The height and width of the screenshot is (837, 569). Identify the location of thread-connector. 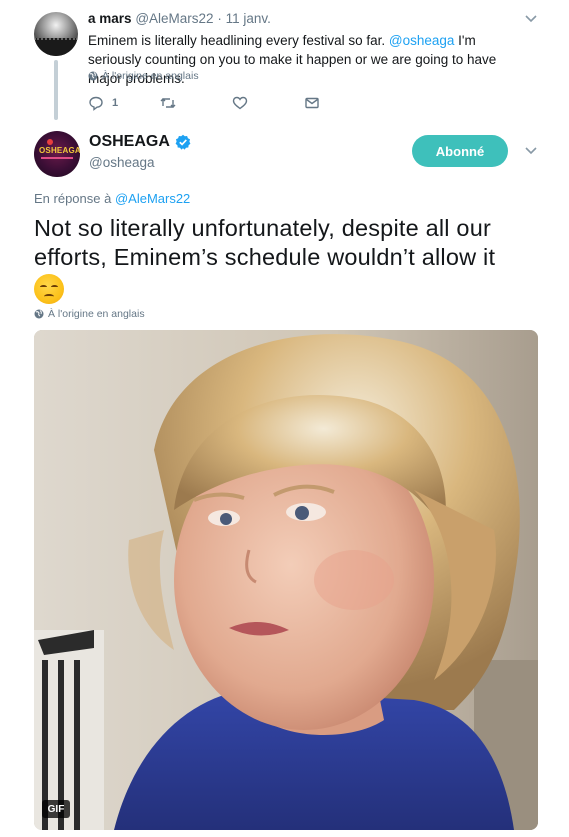
(56, 90).